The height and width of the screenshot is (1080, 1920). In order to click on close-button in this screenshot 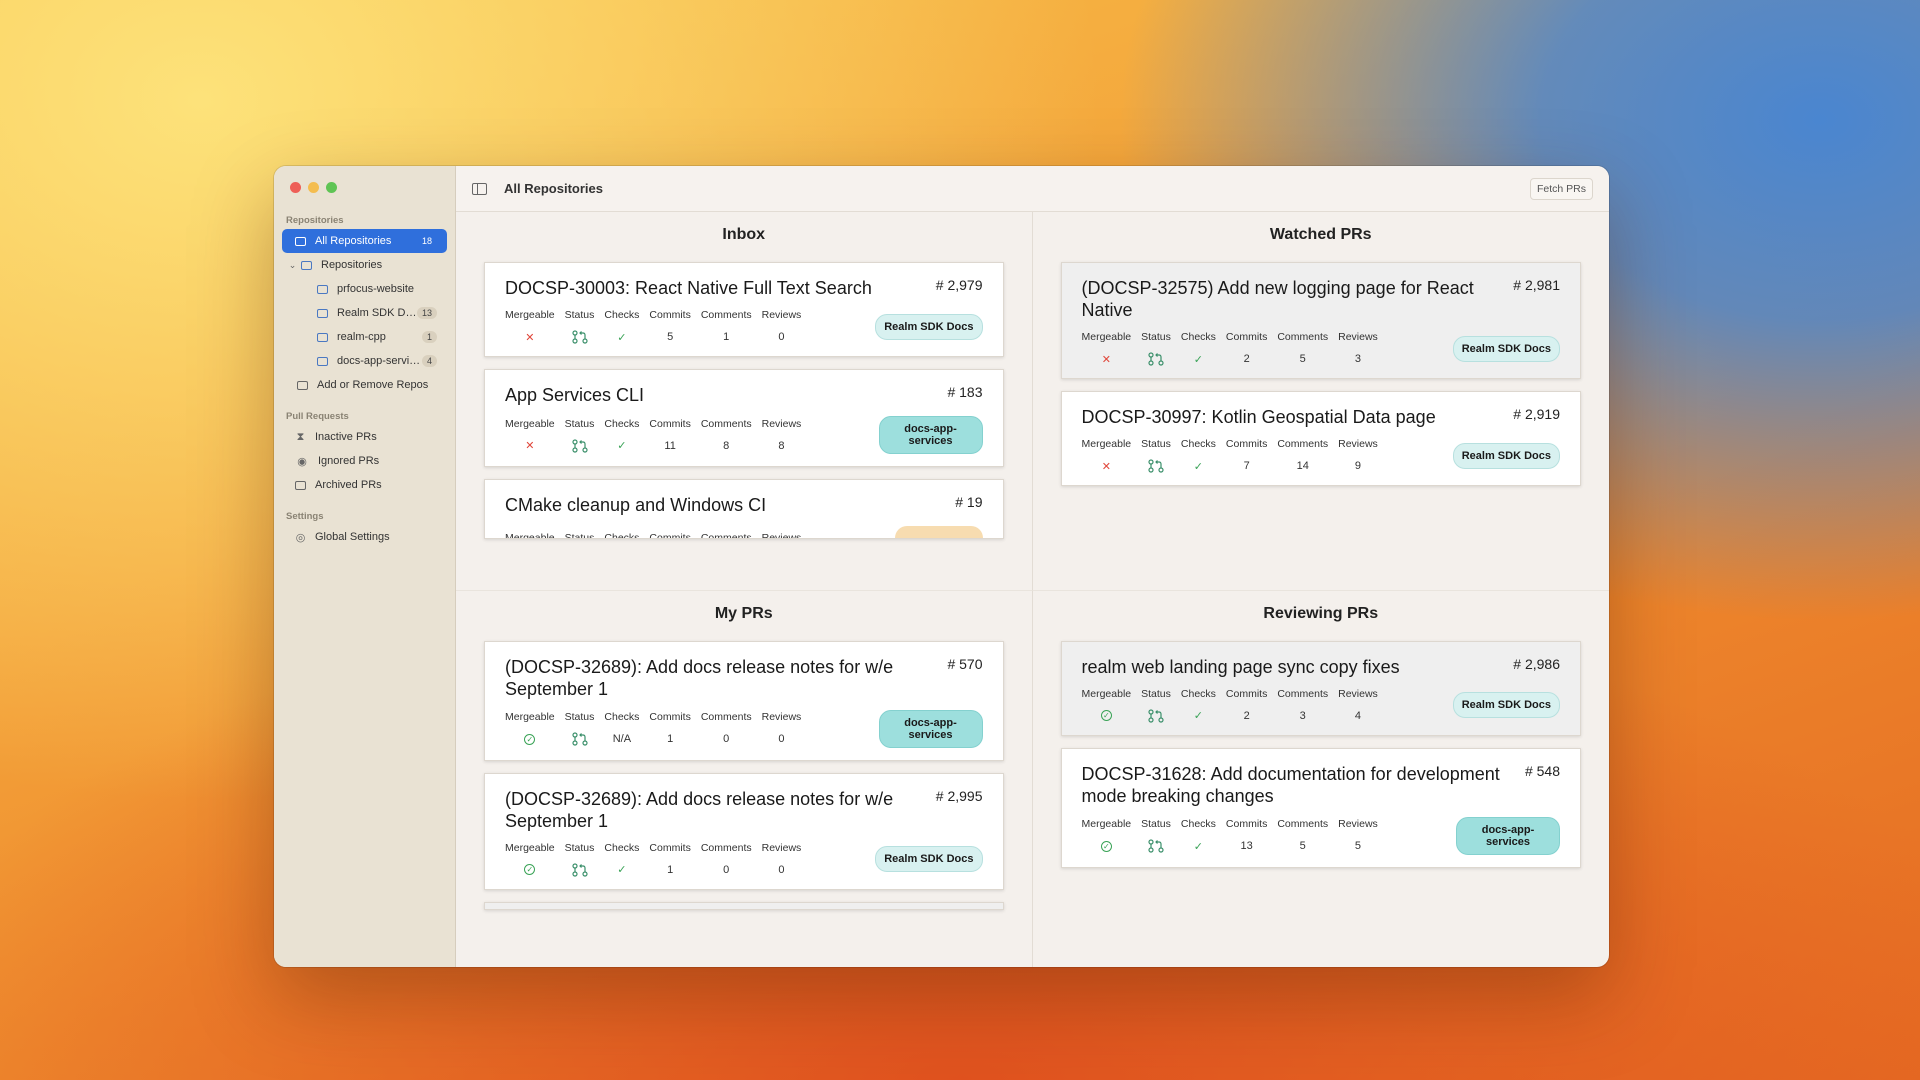, I will do `click(295, 187)`.